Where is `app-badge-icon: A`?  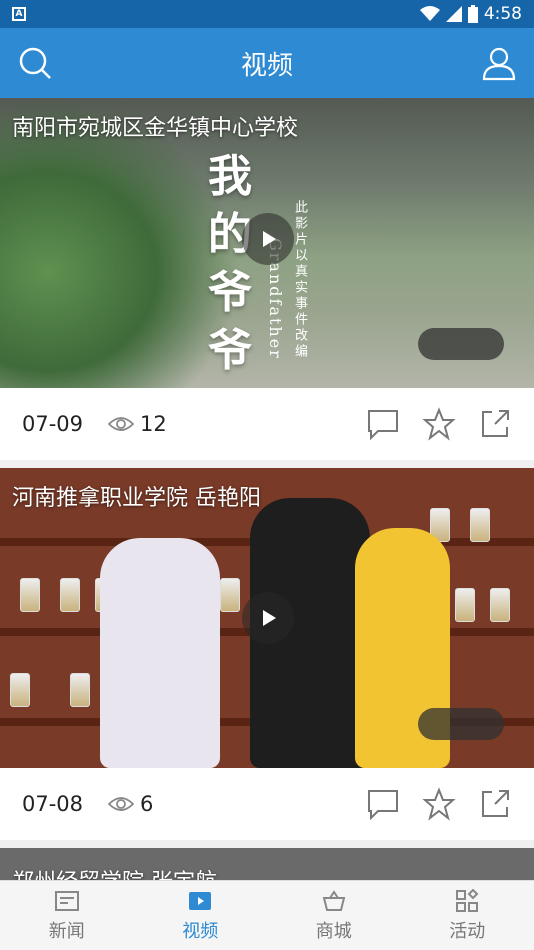 app-badge-icon: A is located at coordinates (19, 14).